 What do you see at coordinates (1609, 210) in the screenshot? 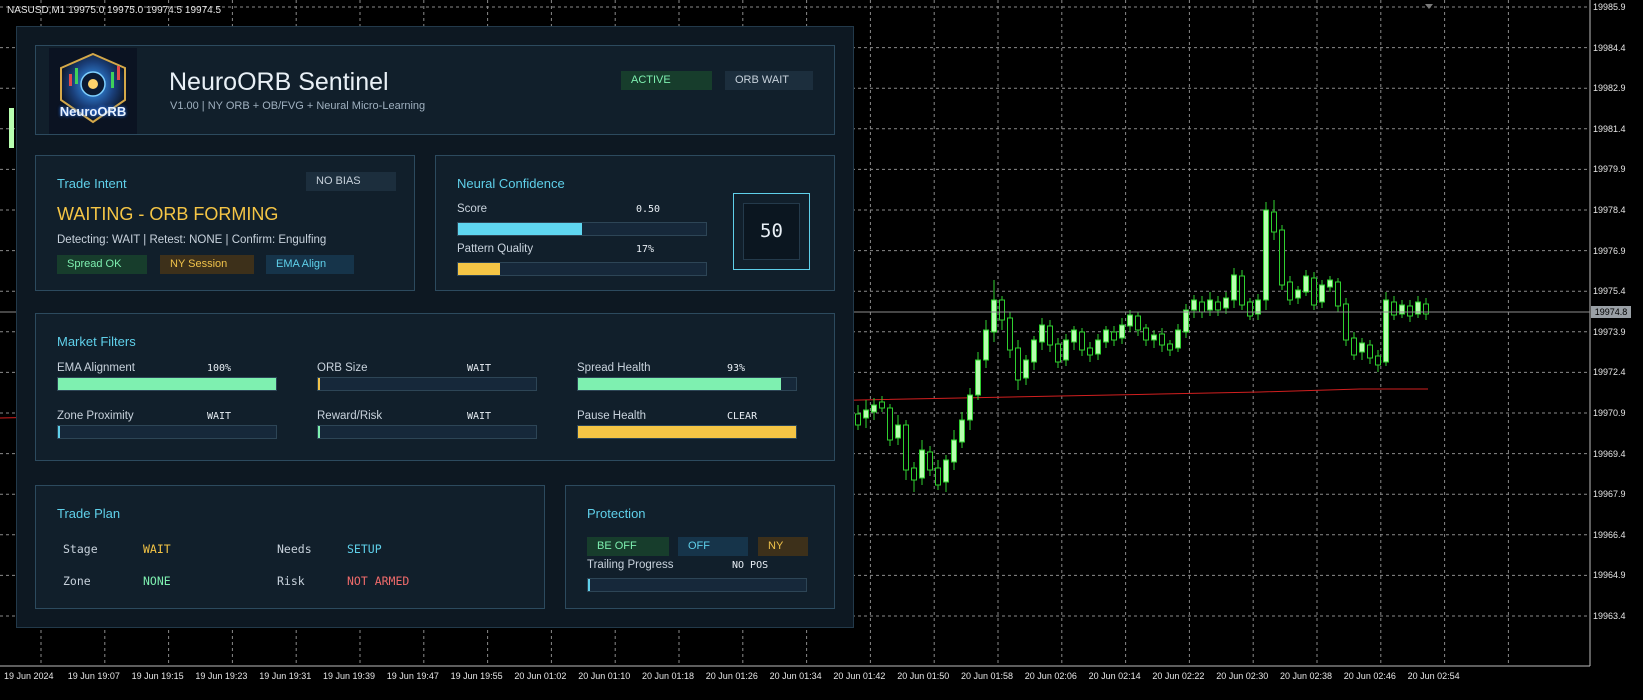
I see `price-tick-label: 19978.4` at bounding box center [1609, 210].